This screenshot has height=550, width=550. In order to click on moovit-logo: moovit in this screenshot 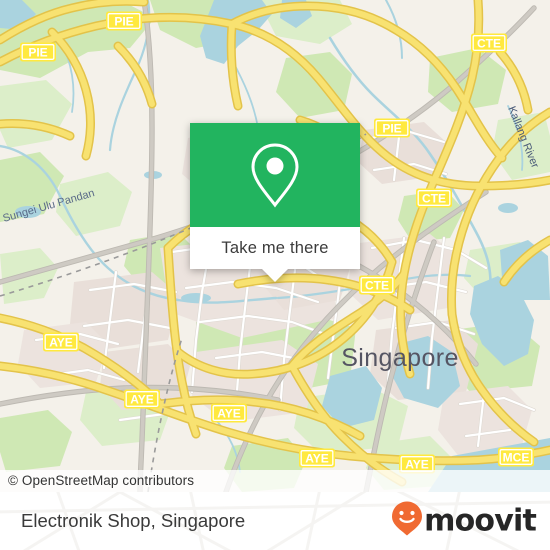, I will do `click(464, 521)`.